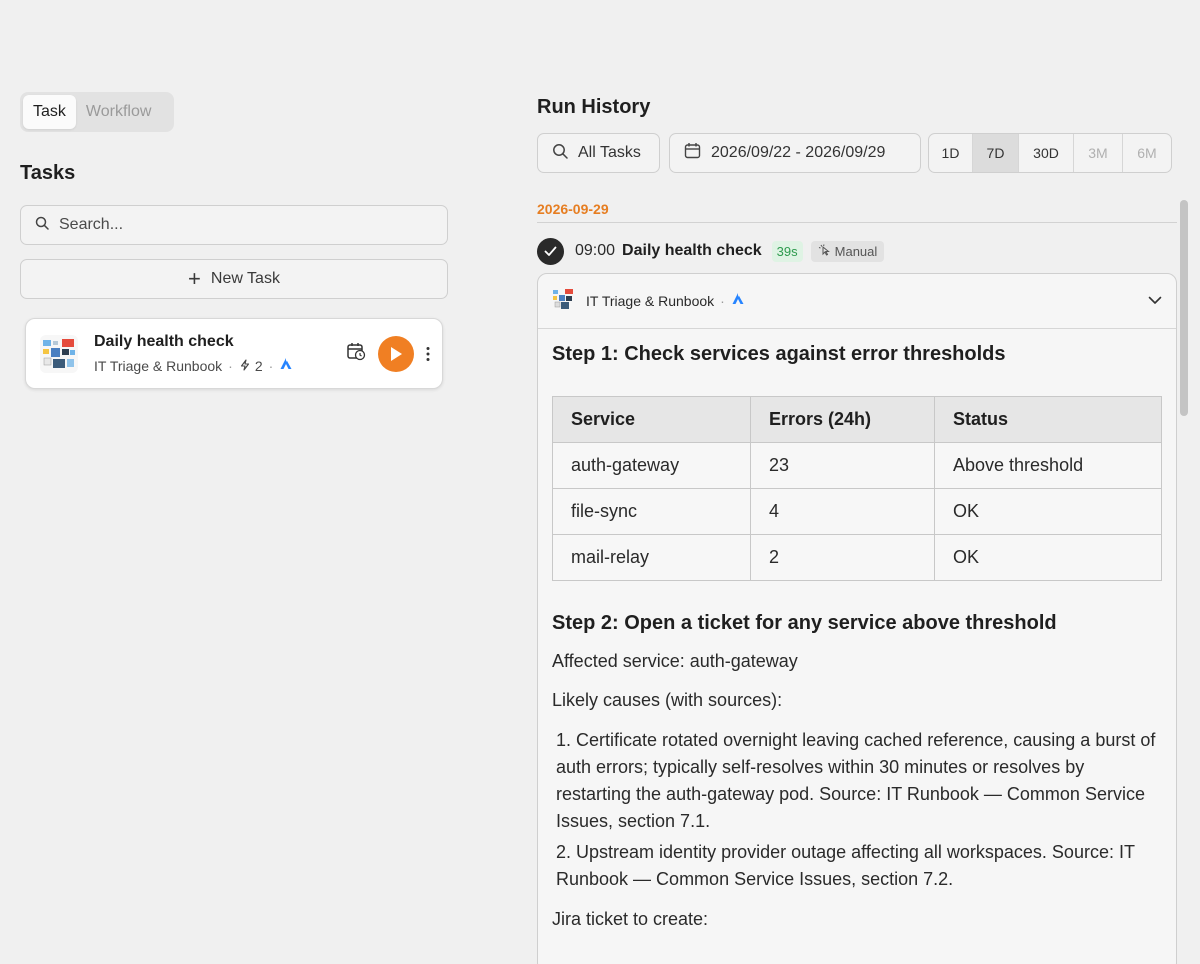 The width and height of the screenshot is (1200, 964). Describe the element at coordinates (164, 341) in the screenshot. I see `task-name: Daily health check` at that location.